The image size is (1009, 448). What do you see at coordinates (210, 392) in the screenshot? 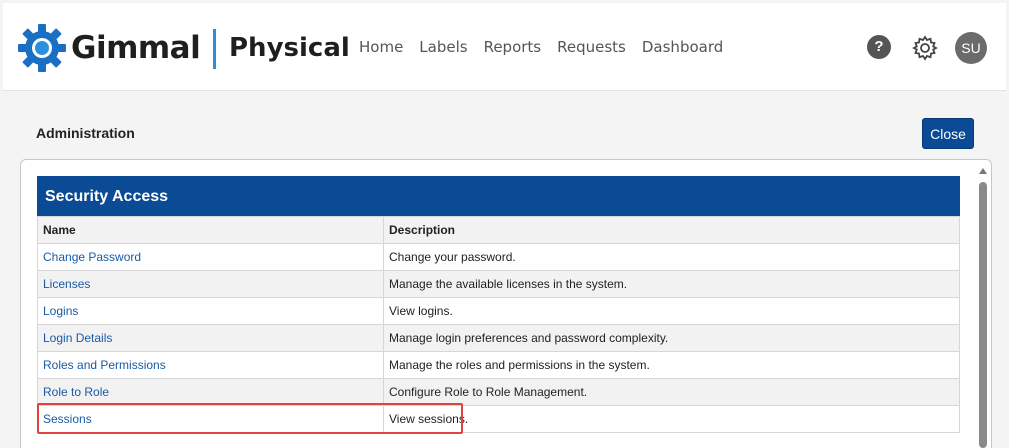
I see `row-link-role-to-role: Role to Role` at bounding box center [210, 392].